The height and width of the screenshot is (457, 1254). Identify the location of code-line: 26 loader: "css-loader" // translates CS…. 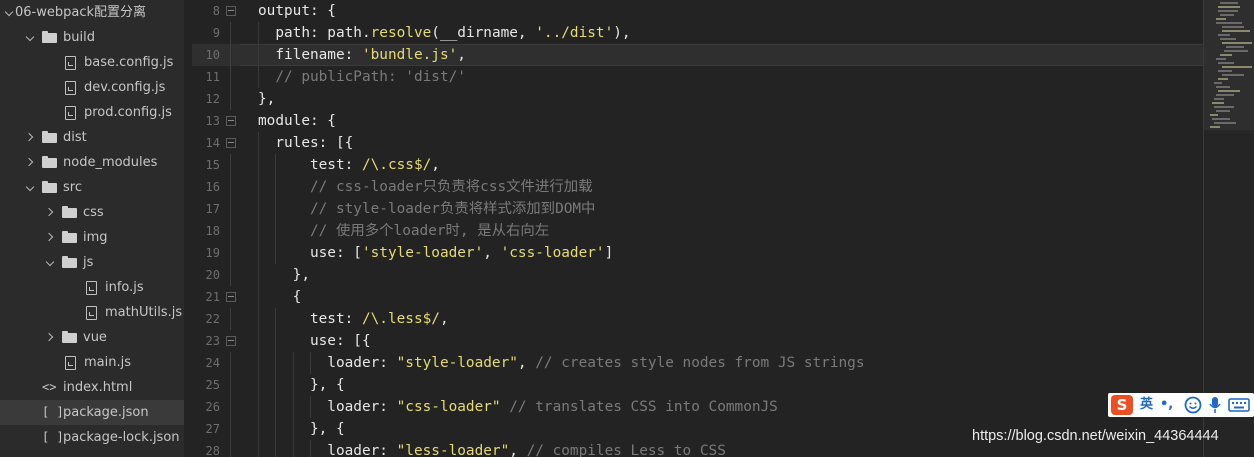
(698, 407).